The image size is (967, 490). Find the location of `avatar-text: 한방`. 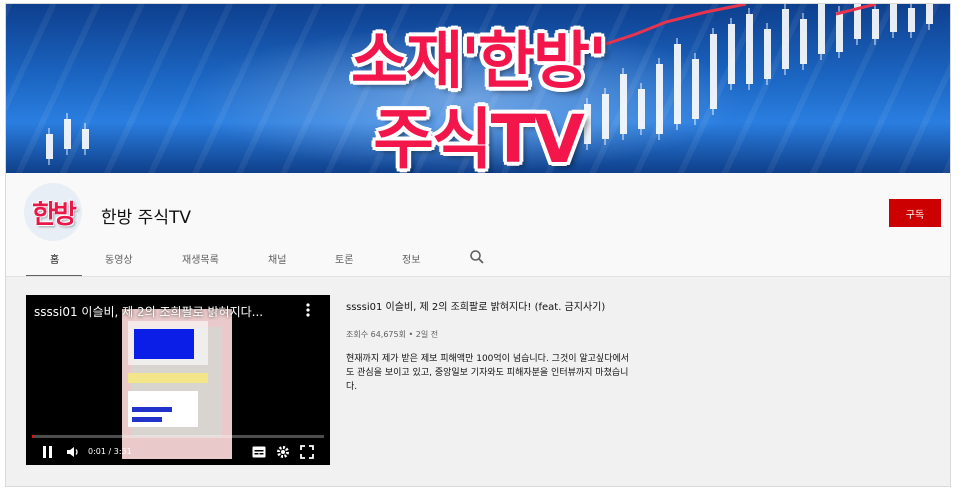

avatar-text: 한방 is located at coordinates (54, 214).